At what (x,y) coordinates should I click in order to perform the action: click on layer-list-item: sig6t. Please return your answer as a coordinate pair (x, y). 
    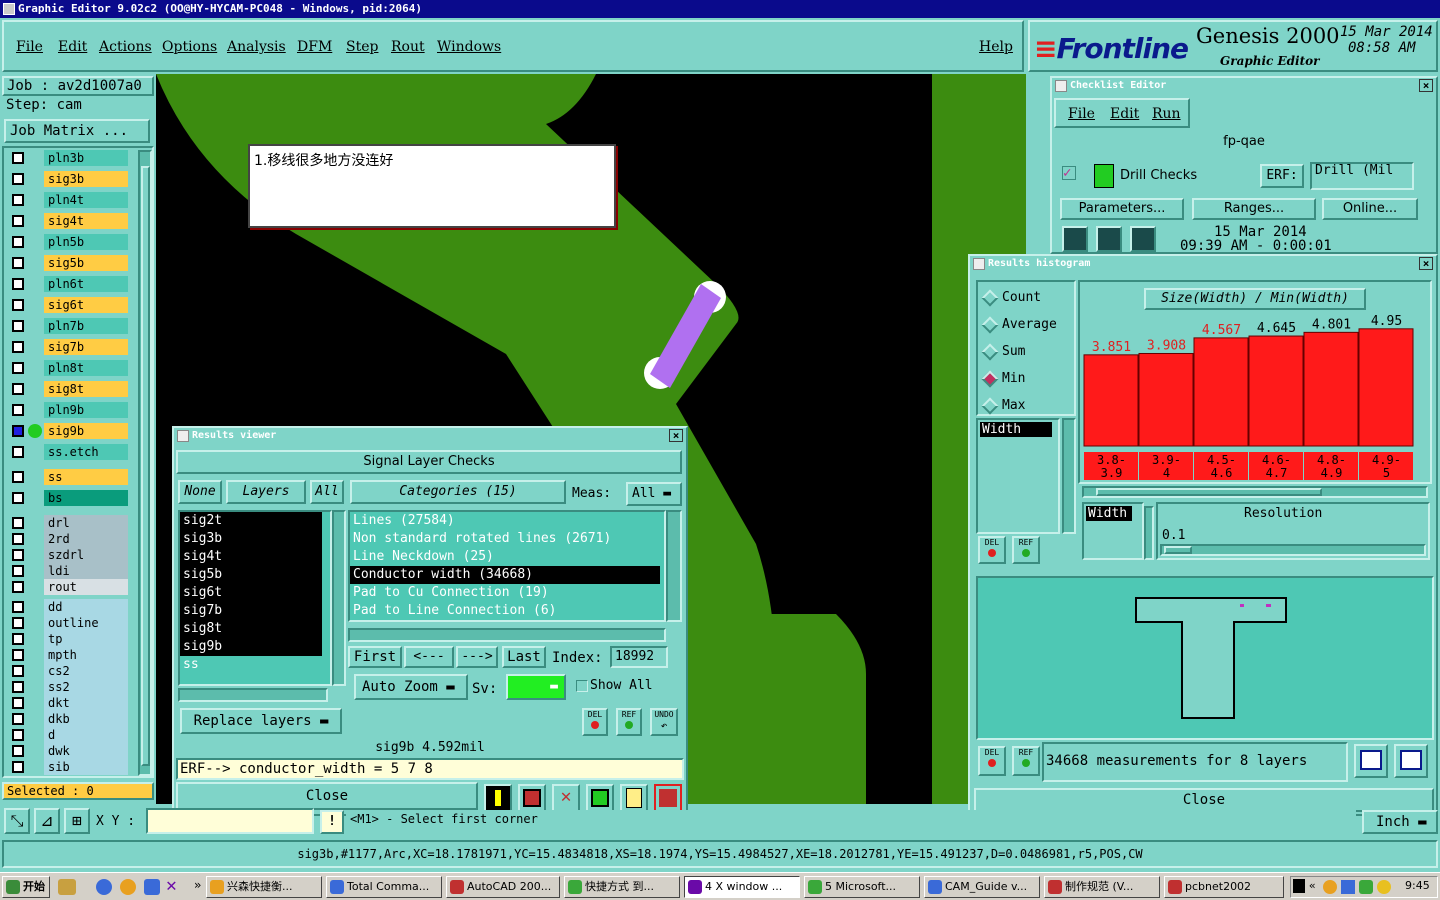
    Looking at the image, I should click on (251, 593).